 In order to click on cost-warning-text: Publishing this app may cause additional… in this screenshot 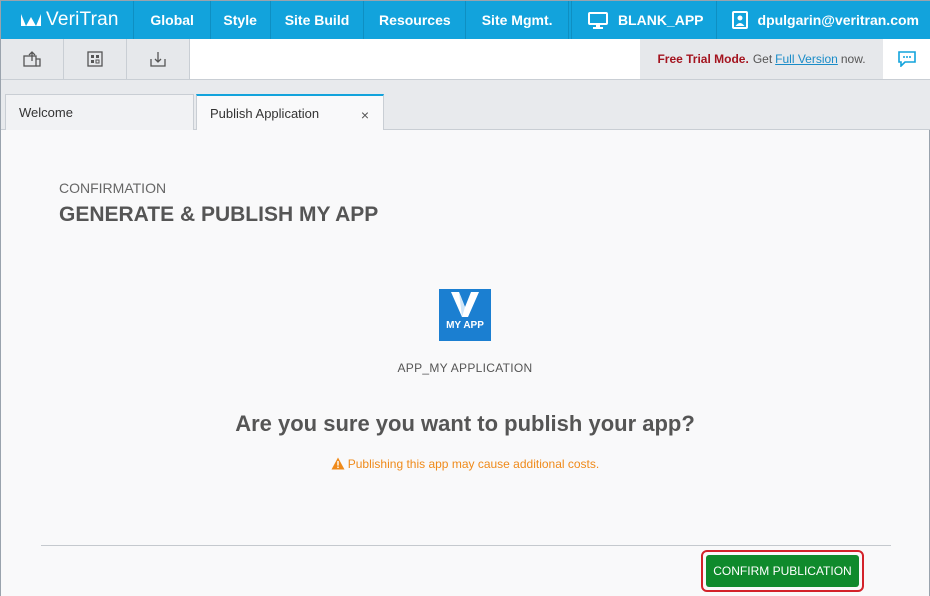, I will do `click(473, 464)`.